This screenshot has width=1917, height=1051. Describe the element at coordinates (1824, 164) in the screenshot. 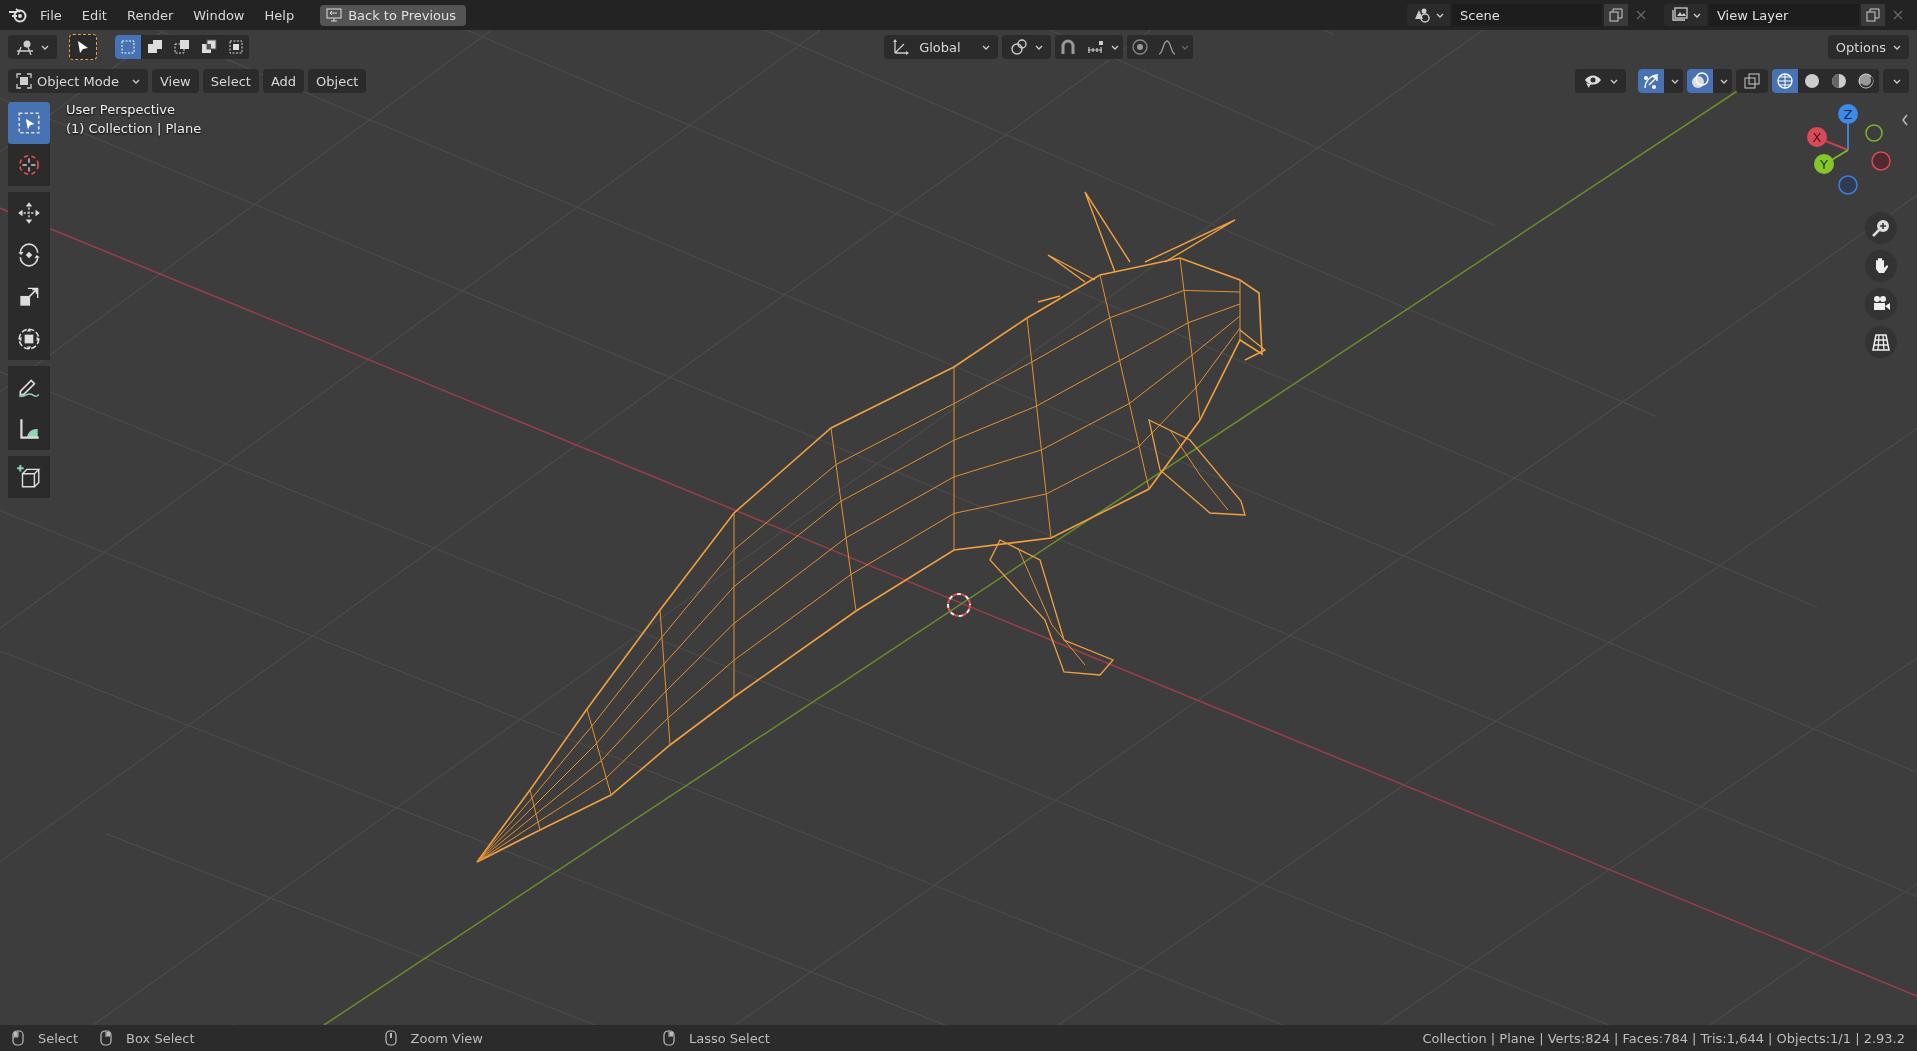

I see `axis-label: Y` at that location.